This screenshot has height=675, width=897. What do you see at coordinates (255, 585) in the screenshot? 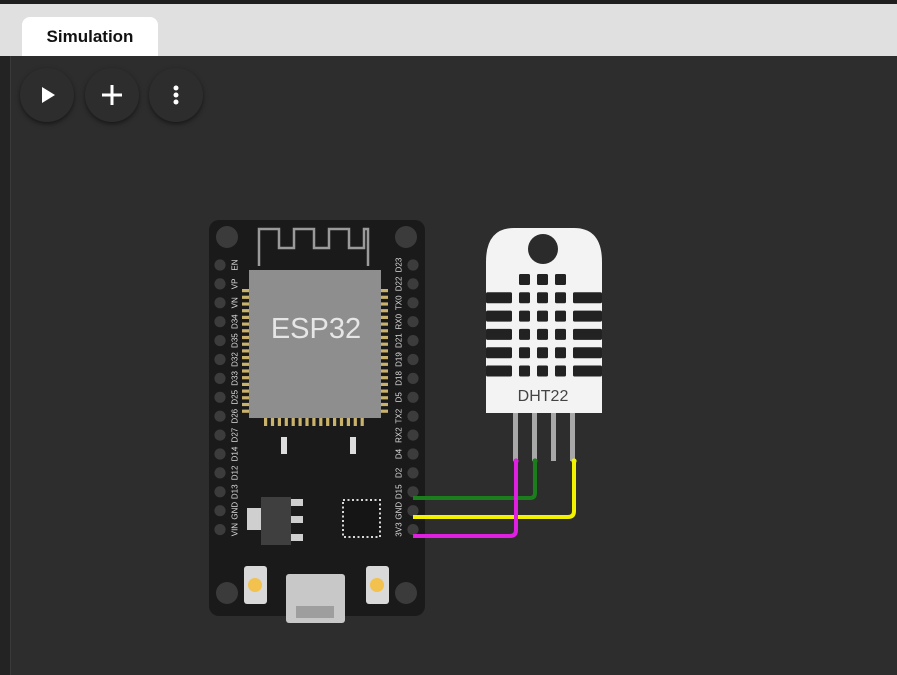
I see `boot-button` at bounding box center [255, 585].